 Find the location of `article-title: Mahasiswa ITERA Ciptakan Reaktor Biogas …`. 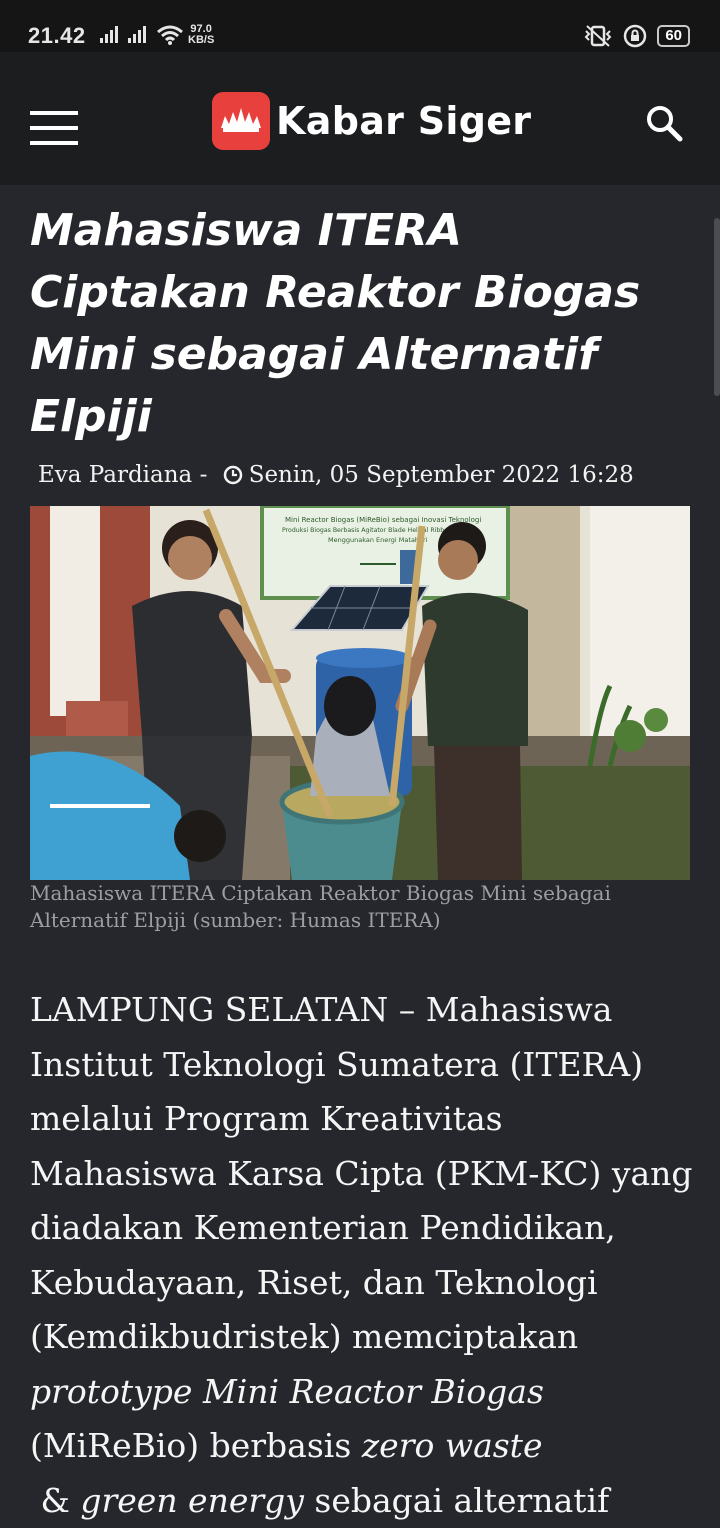

article-title: Mahasiswa ITERA Ciptakan Reaktor Biogas … is located at coordinates (335, 323).